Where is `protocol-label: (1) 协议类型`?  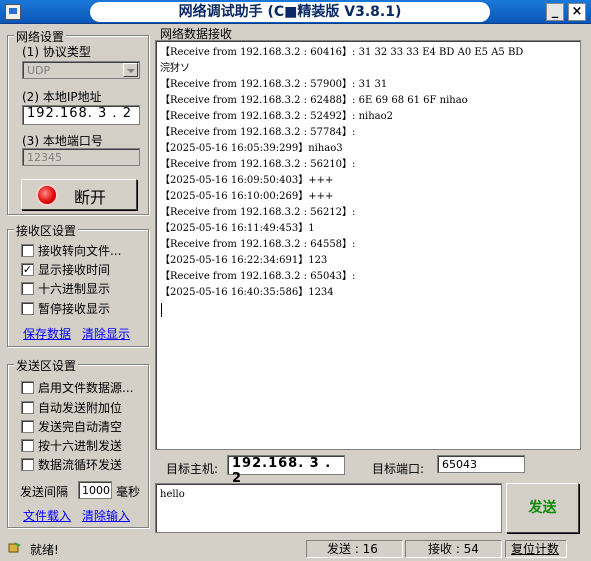
protocol-label: (1) 协议类型 is located at coordinates (56, 52).